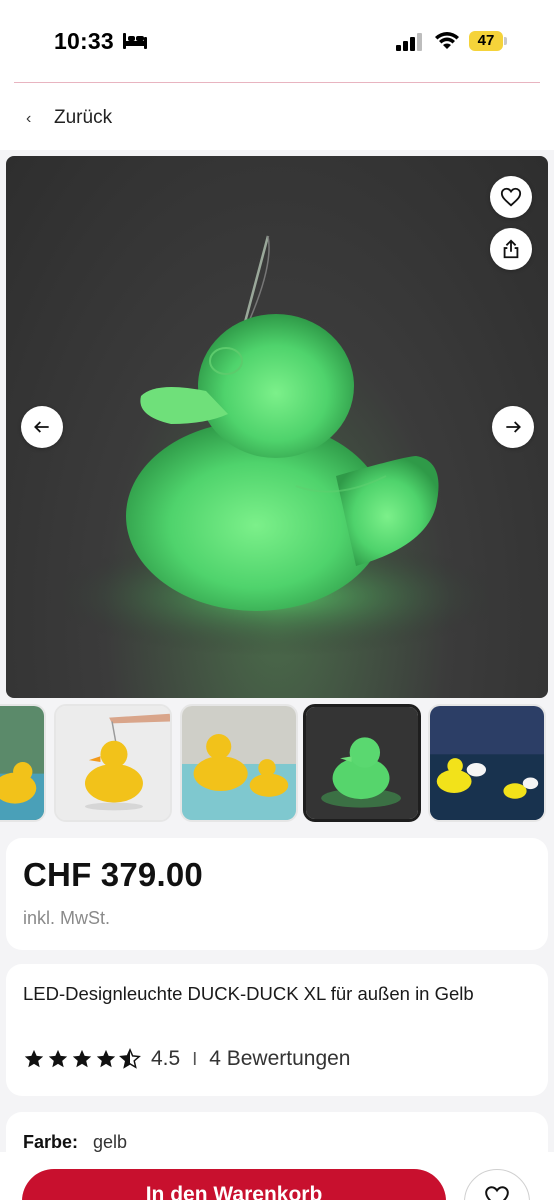 This screenshot has width=554, height=1200. I want to click on share-icon, so click(511, 249).